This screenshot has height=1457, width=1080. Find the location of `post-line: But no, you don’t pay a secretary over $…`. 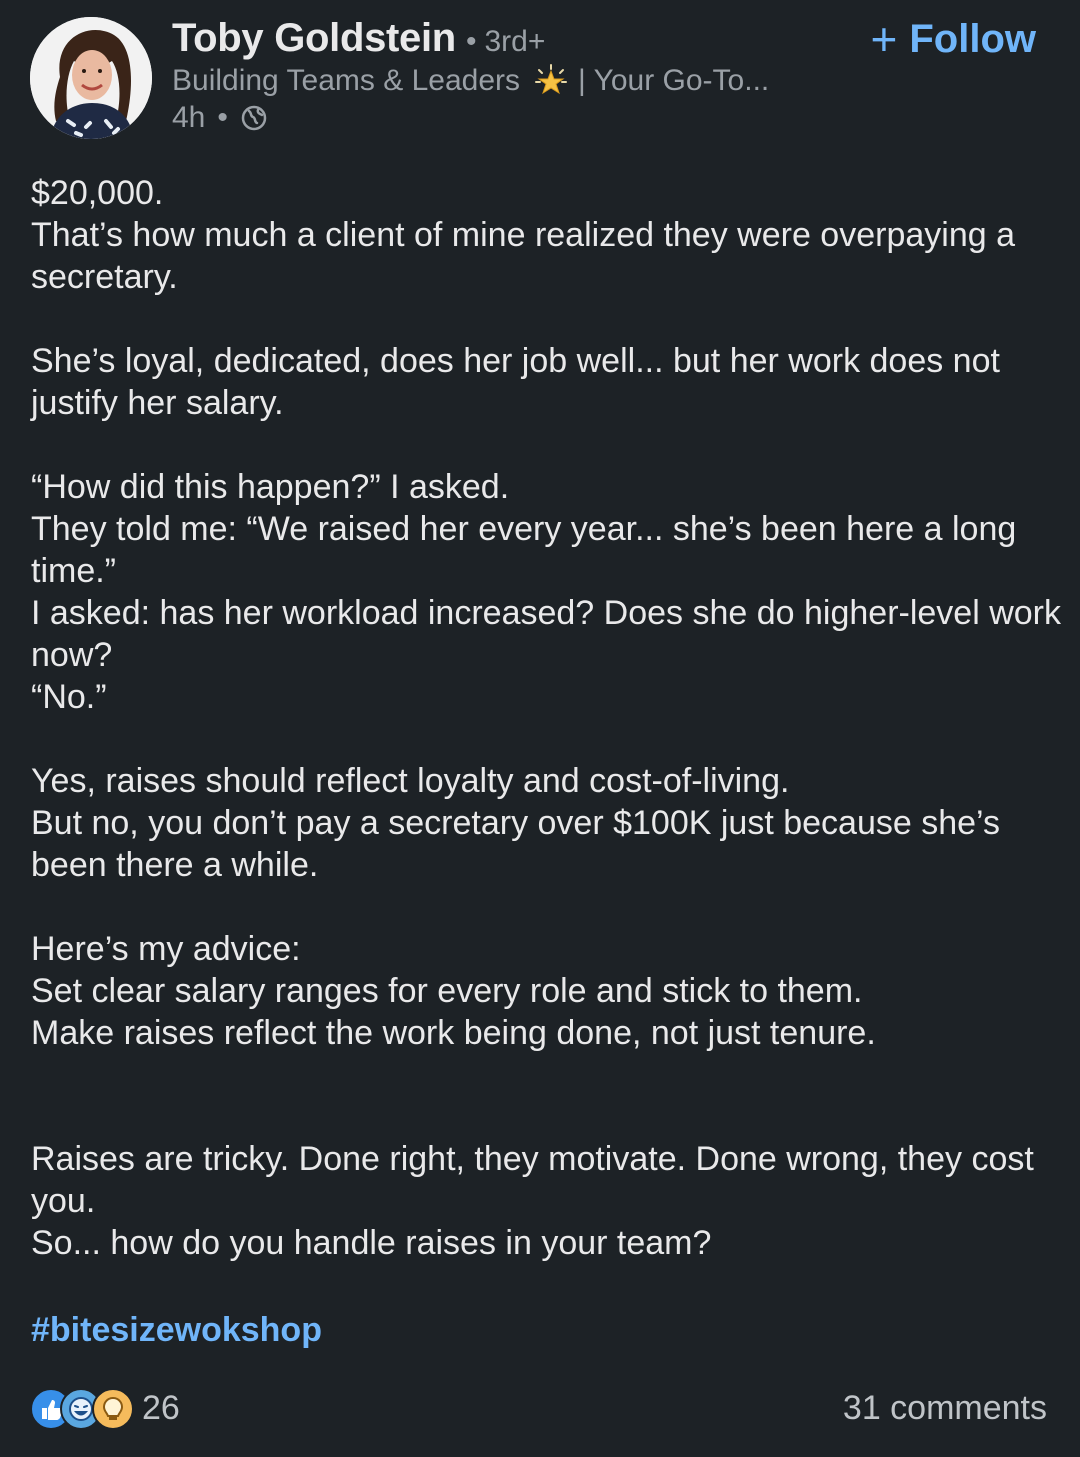

post-line: But no, you don’t pay a secretary over $… is located at coordinates (515, 844).